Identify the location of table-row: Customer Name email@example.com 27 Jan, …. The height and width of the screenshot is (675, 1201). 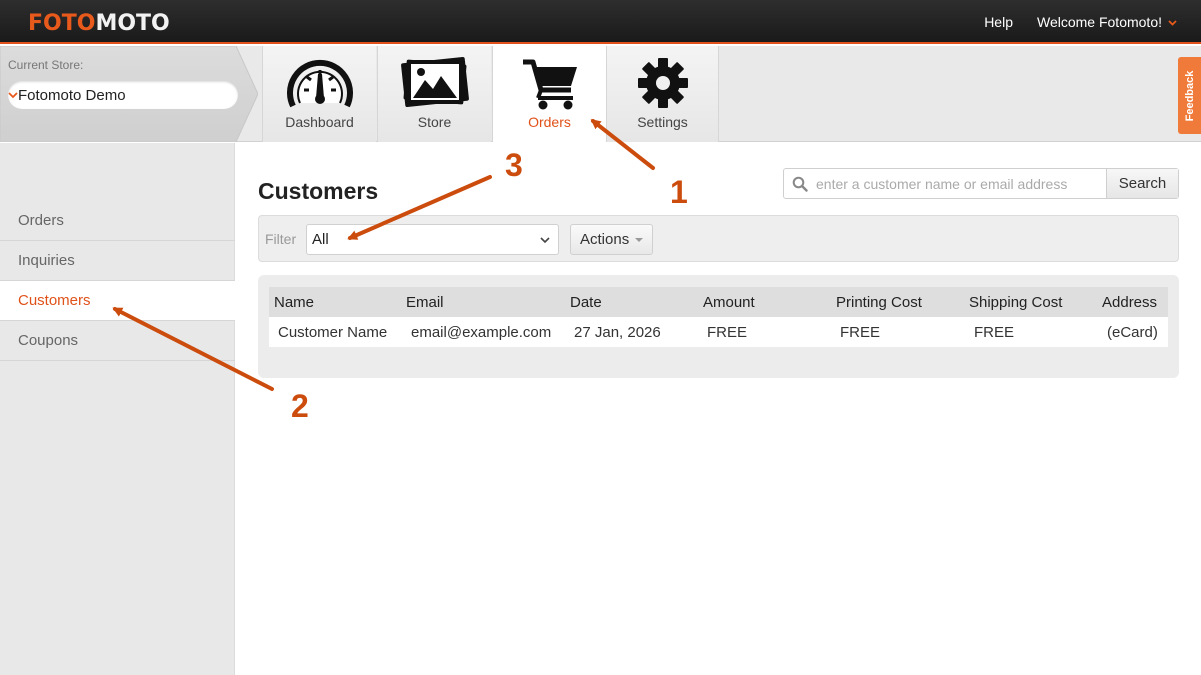
(718, 332).